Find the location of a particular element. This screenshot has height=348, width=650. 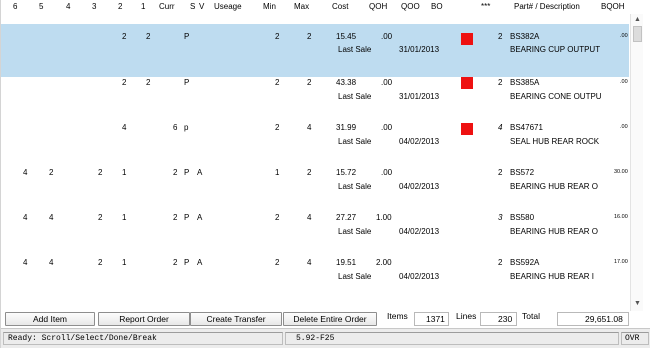

part-description: BEARING HUB REAR O is located at coordinates (554, 186).